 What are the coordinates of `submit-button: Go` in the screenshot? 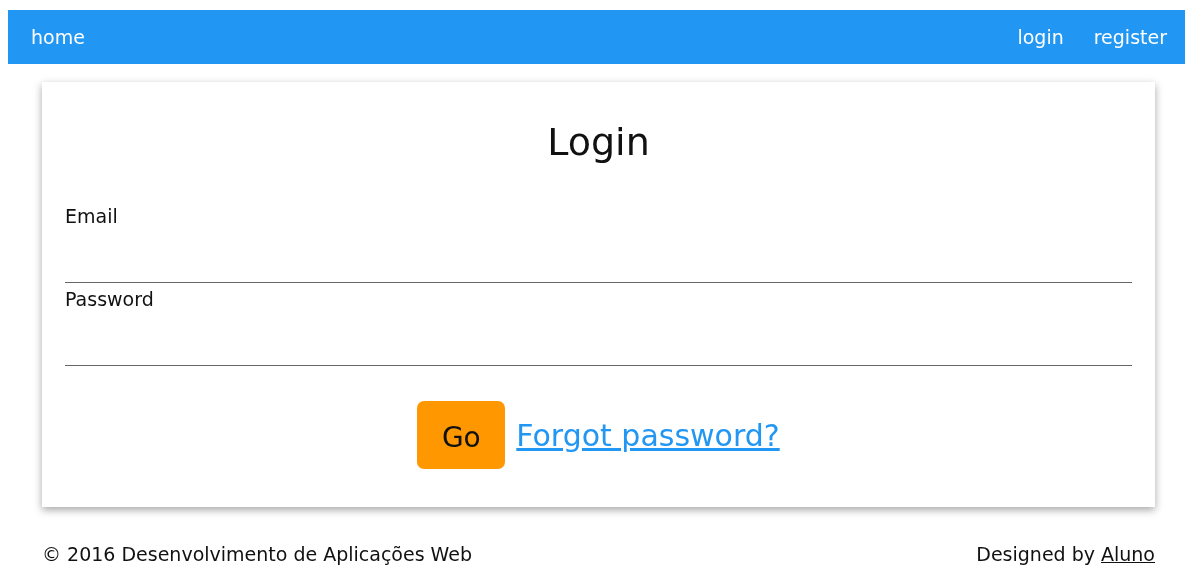 It's located at (461, 435).